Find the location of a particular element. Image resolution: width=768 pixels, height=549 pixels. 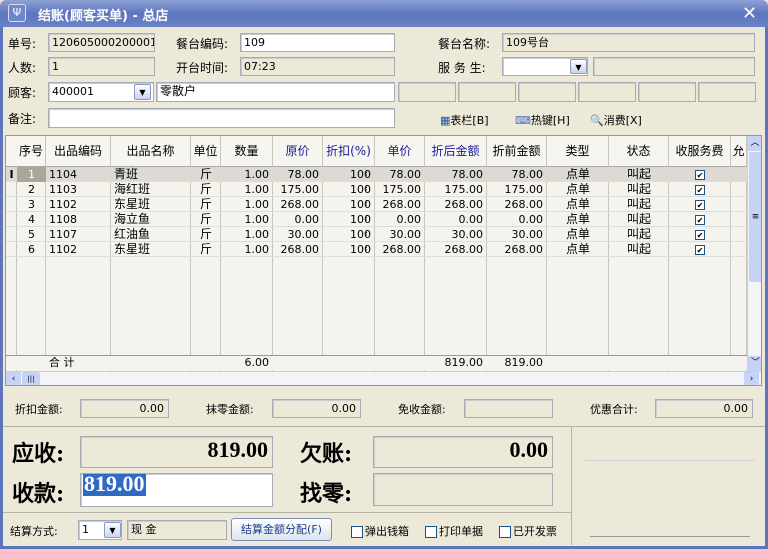

column-header: 收服务费 is located at coordinates (700, 151).